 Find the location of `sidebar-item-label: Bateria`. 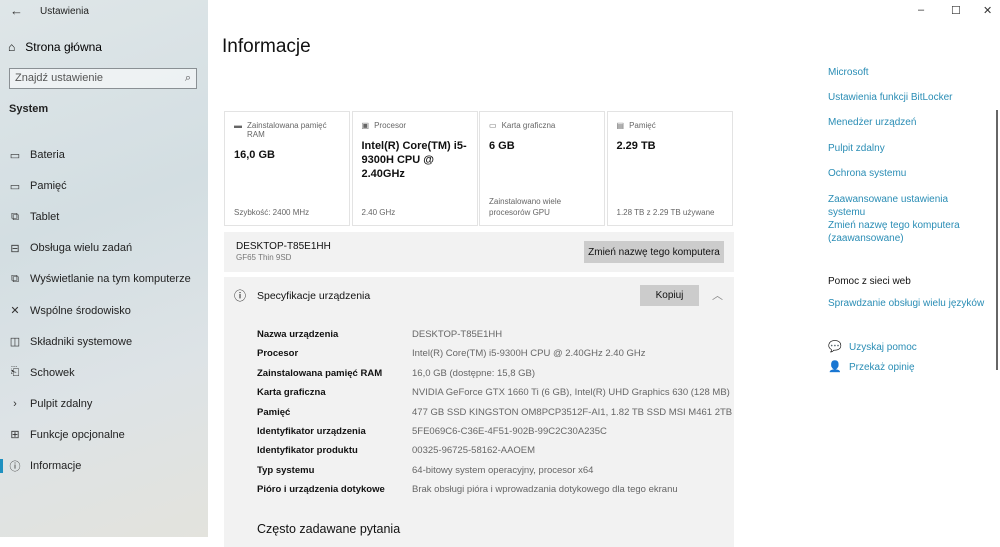

sidebar-item-label: Bateria is located at coordinates (47, 155).